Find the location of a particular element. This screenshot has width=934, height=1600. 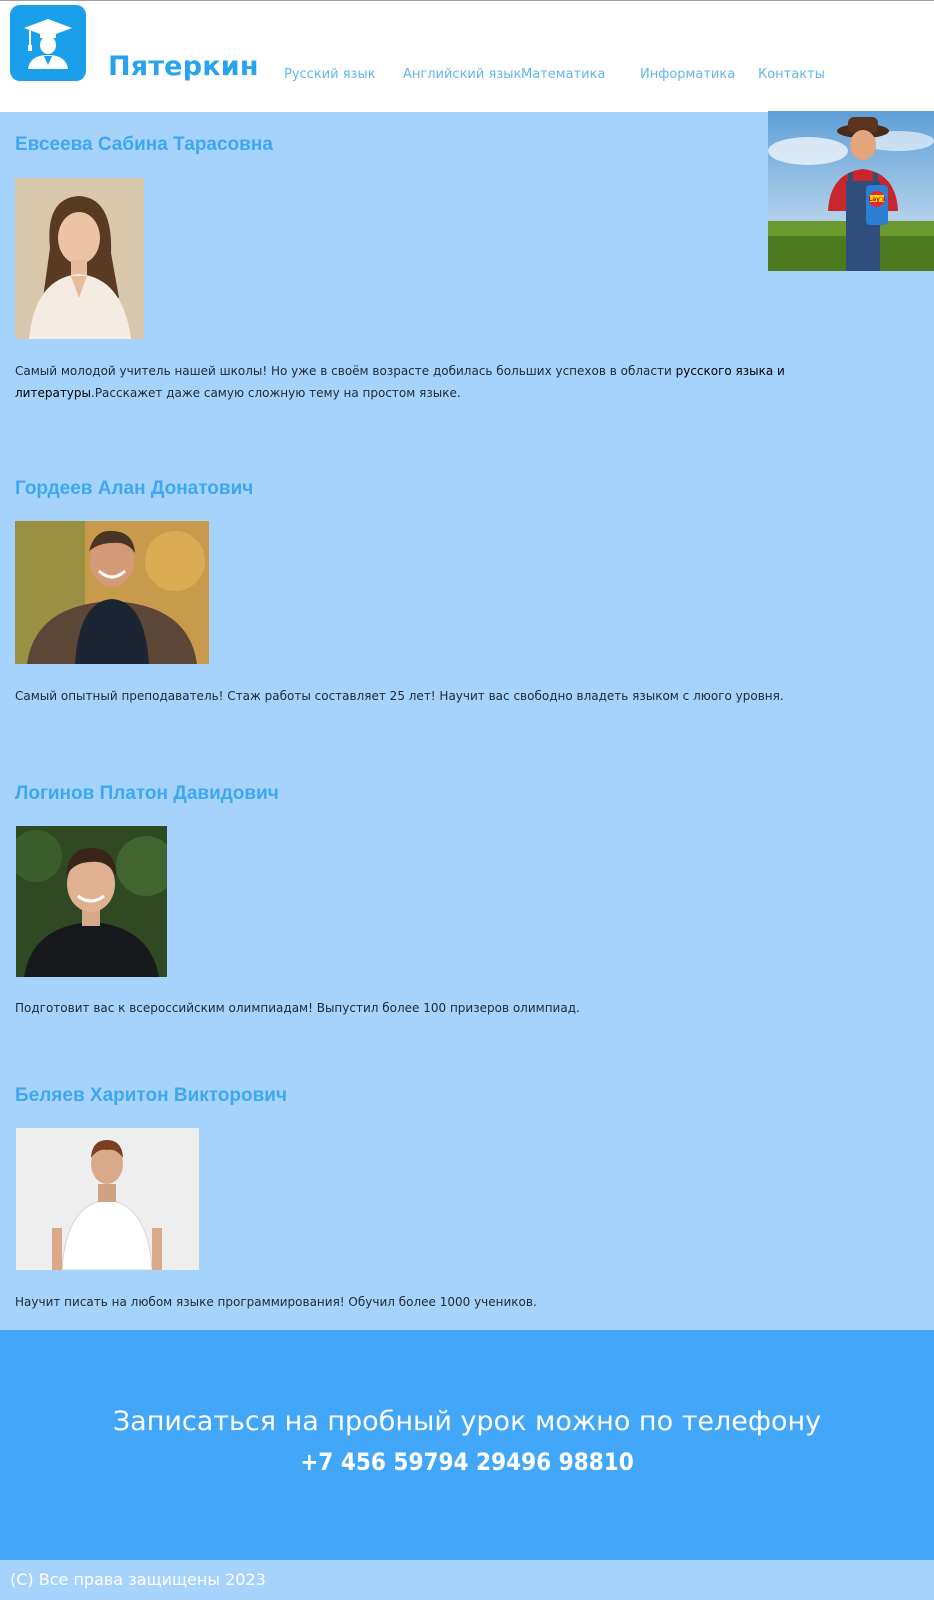

teacher-name: Логинов Платон Давидович is located at coordinates (147, 793).